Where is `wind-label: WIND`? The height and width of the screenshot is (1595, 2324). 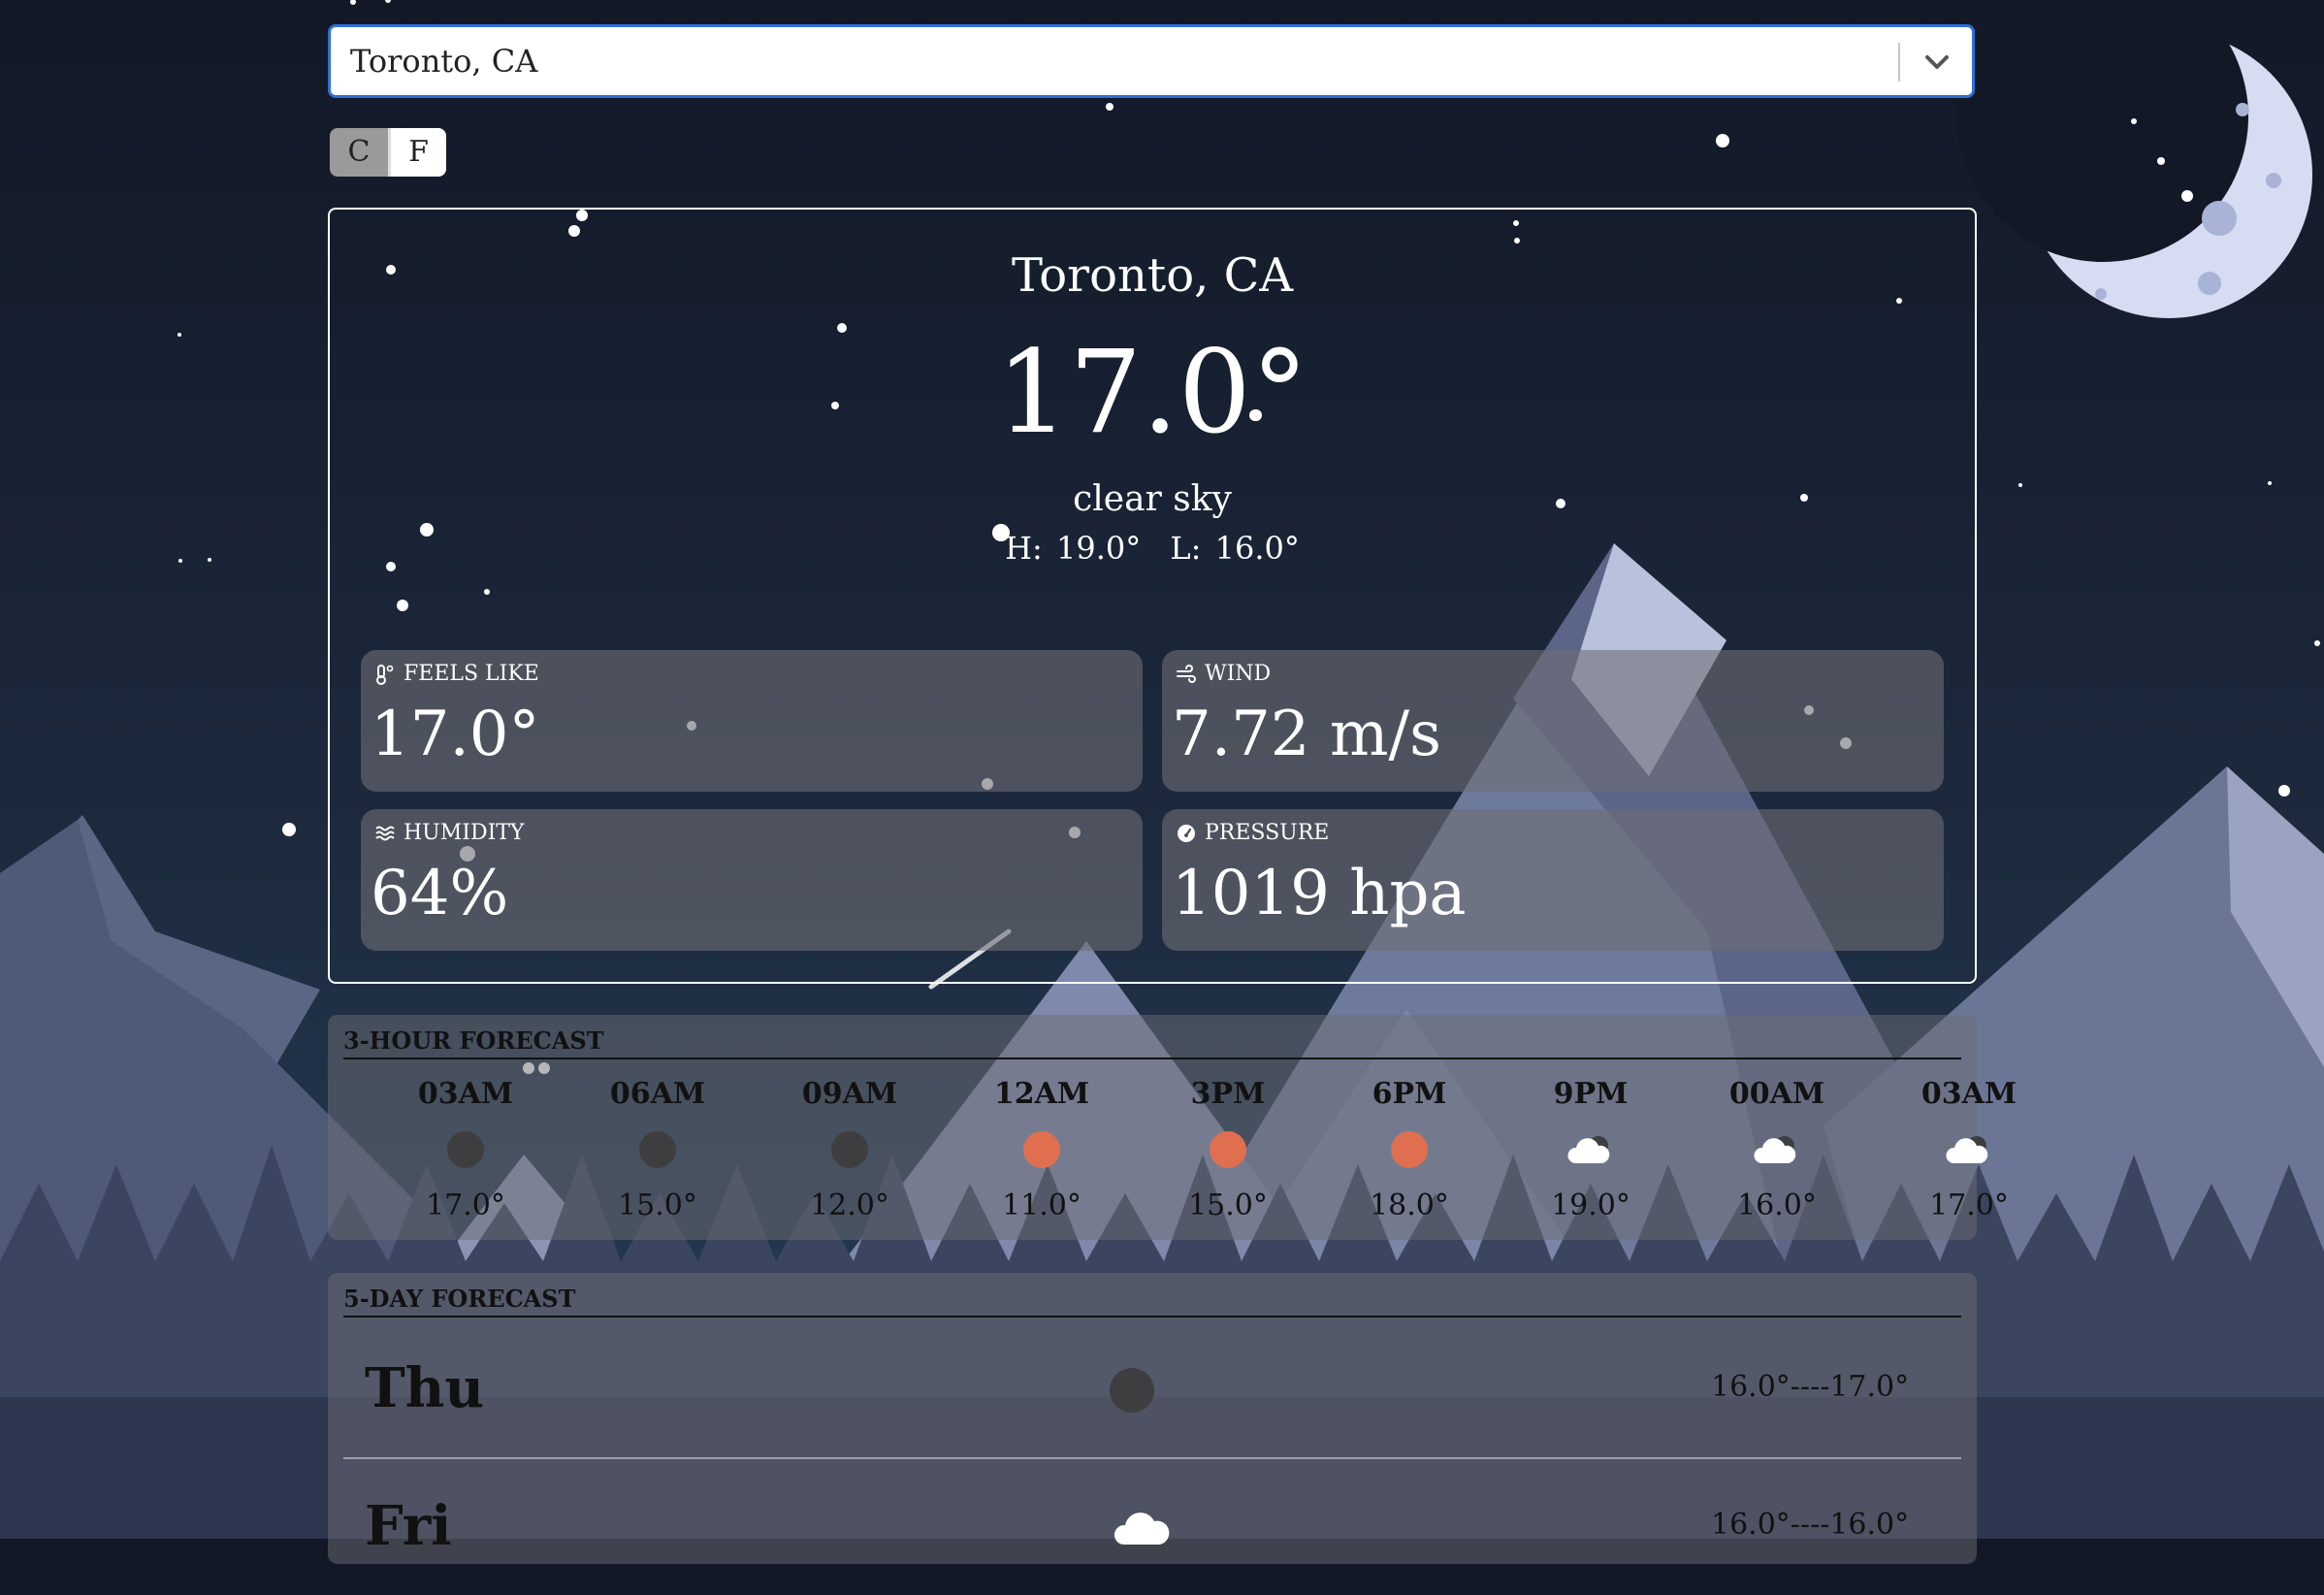 wind-label: WIND is located at coordinates (1238, 674).